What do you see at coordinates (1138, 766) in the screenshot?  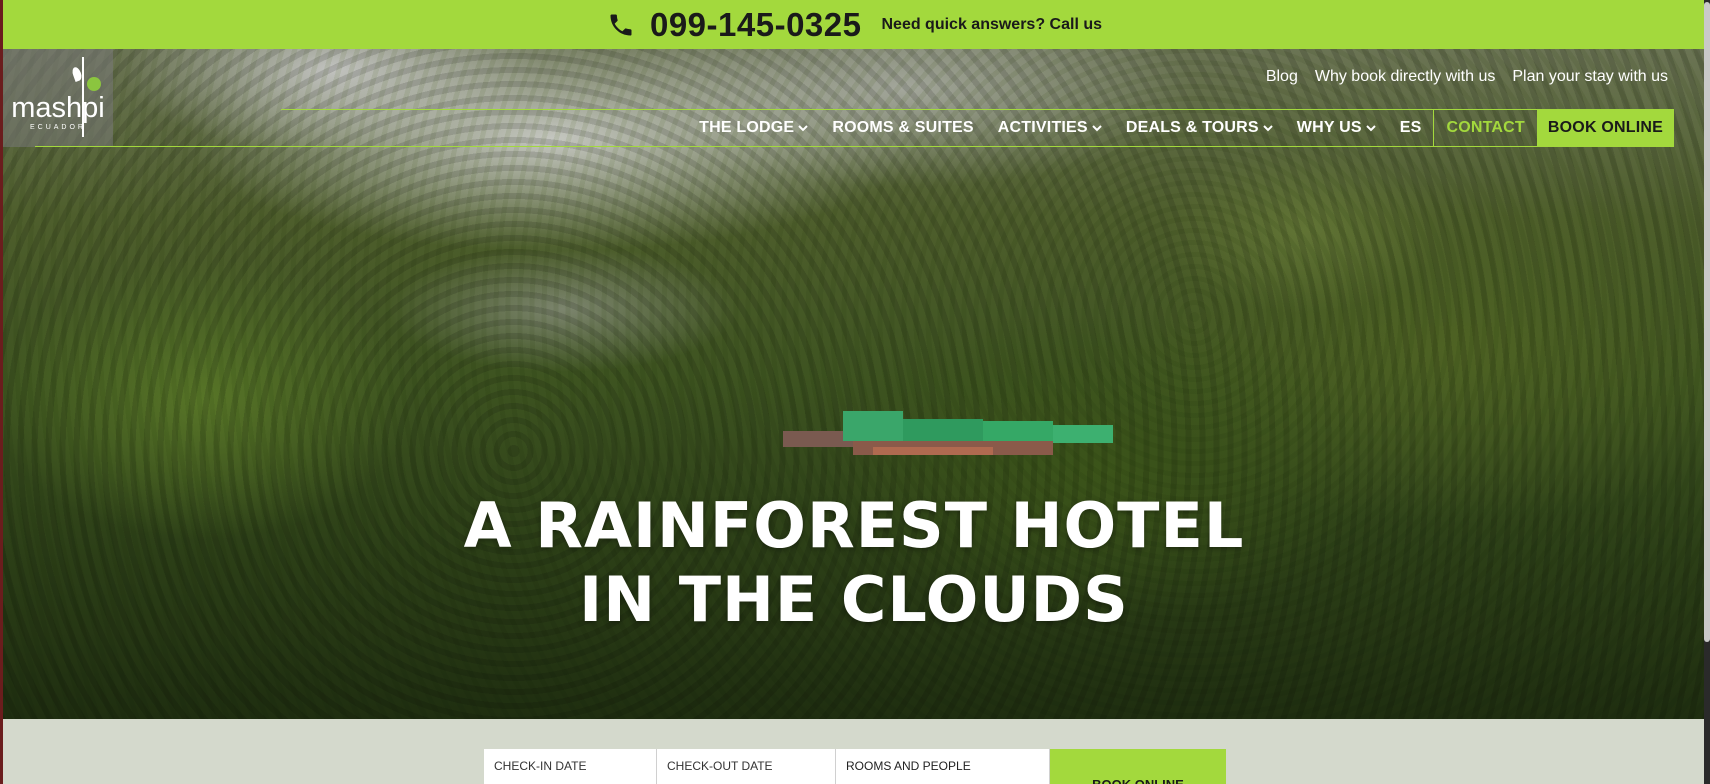 I see `booking-submit-button: BOOK ONLINE` at bounding box center [1138, 766].